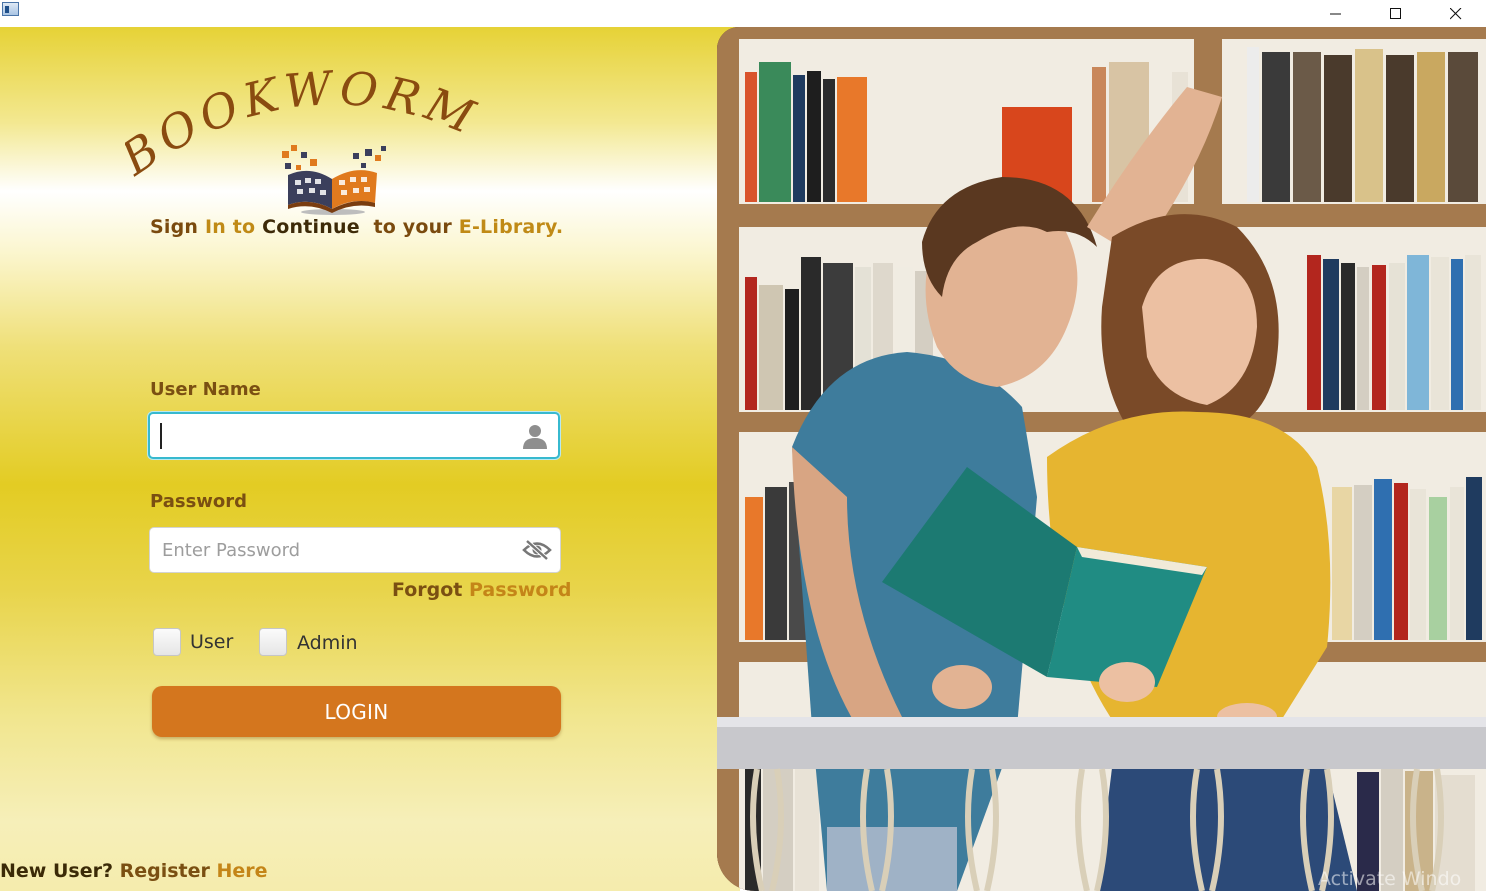 This screenshot has width=1486, height=891. I want to click on window-title-bar, so click(743, 13).